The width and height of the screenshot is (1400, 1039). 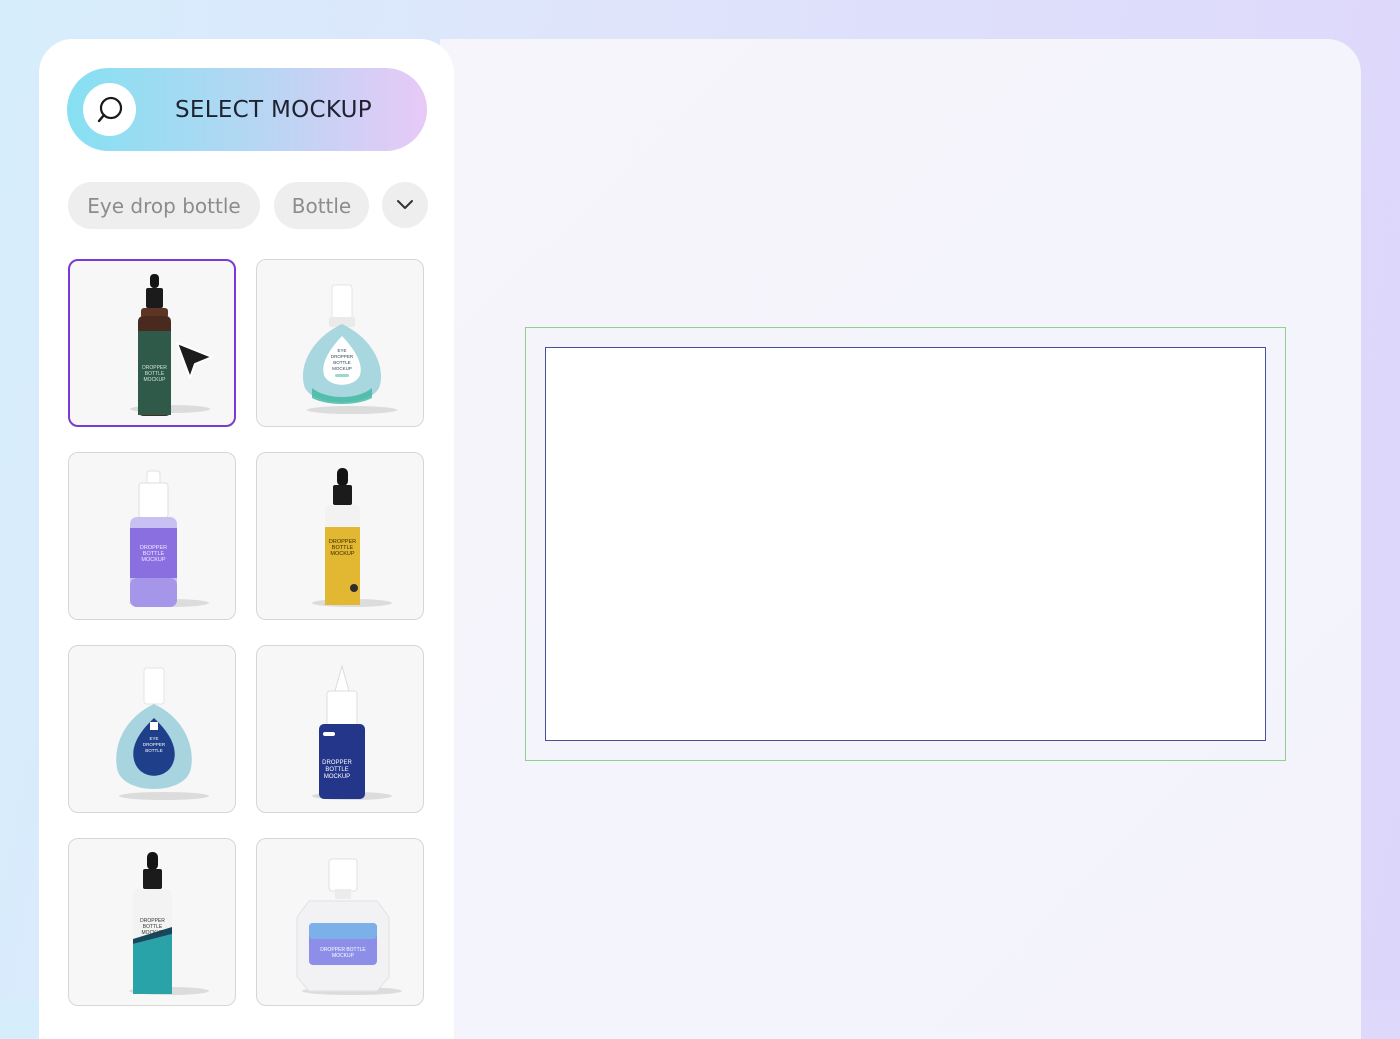 I want to click on chevron-down-icon, so click(x=405, y=204).